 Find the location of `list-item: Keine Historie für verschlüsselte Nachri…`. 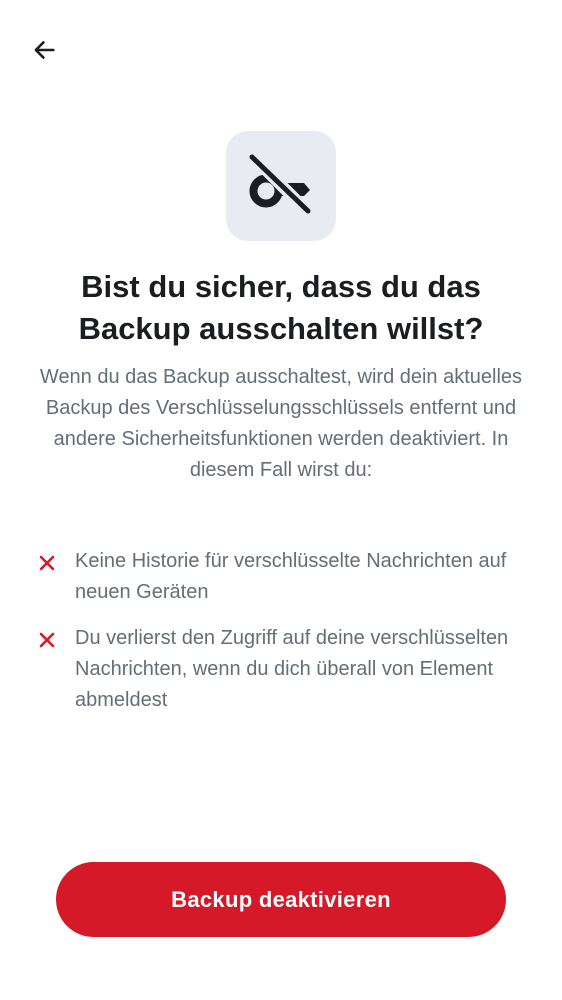

list-item: Keine Historie für verschlüsselte Nachri… is located at coordinates (281, 577).